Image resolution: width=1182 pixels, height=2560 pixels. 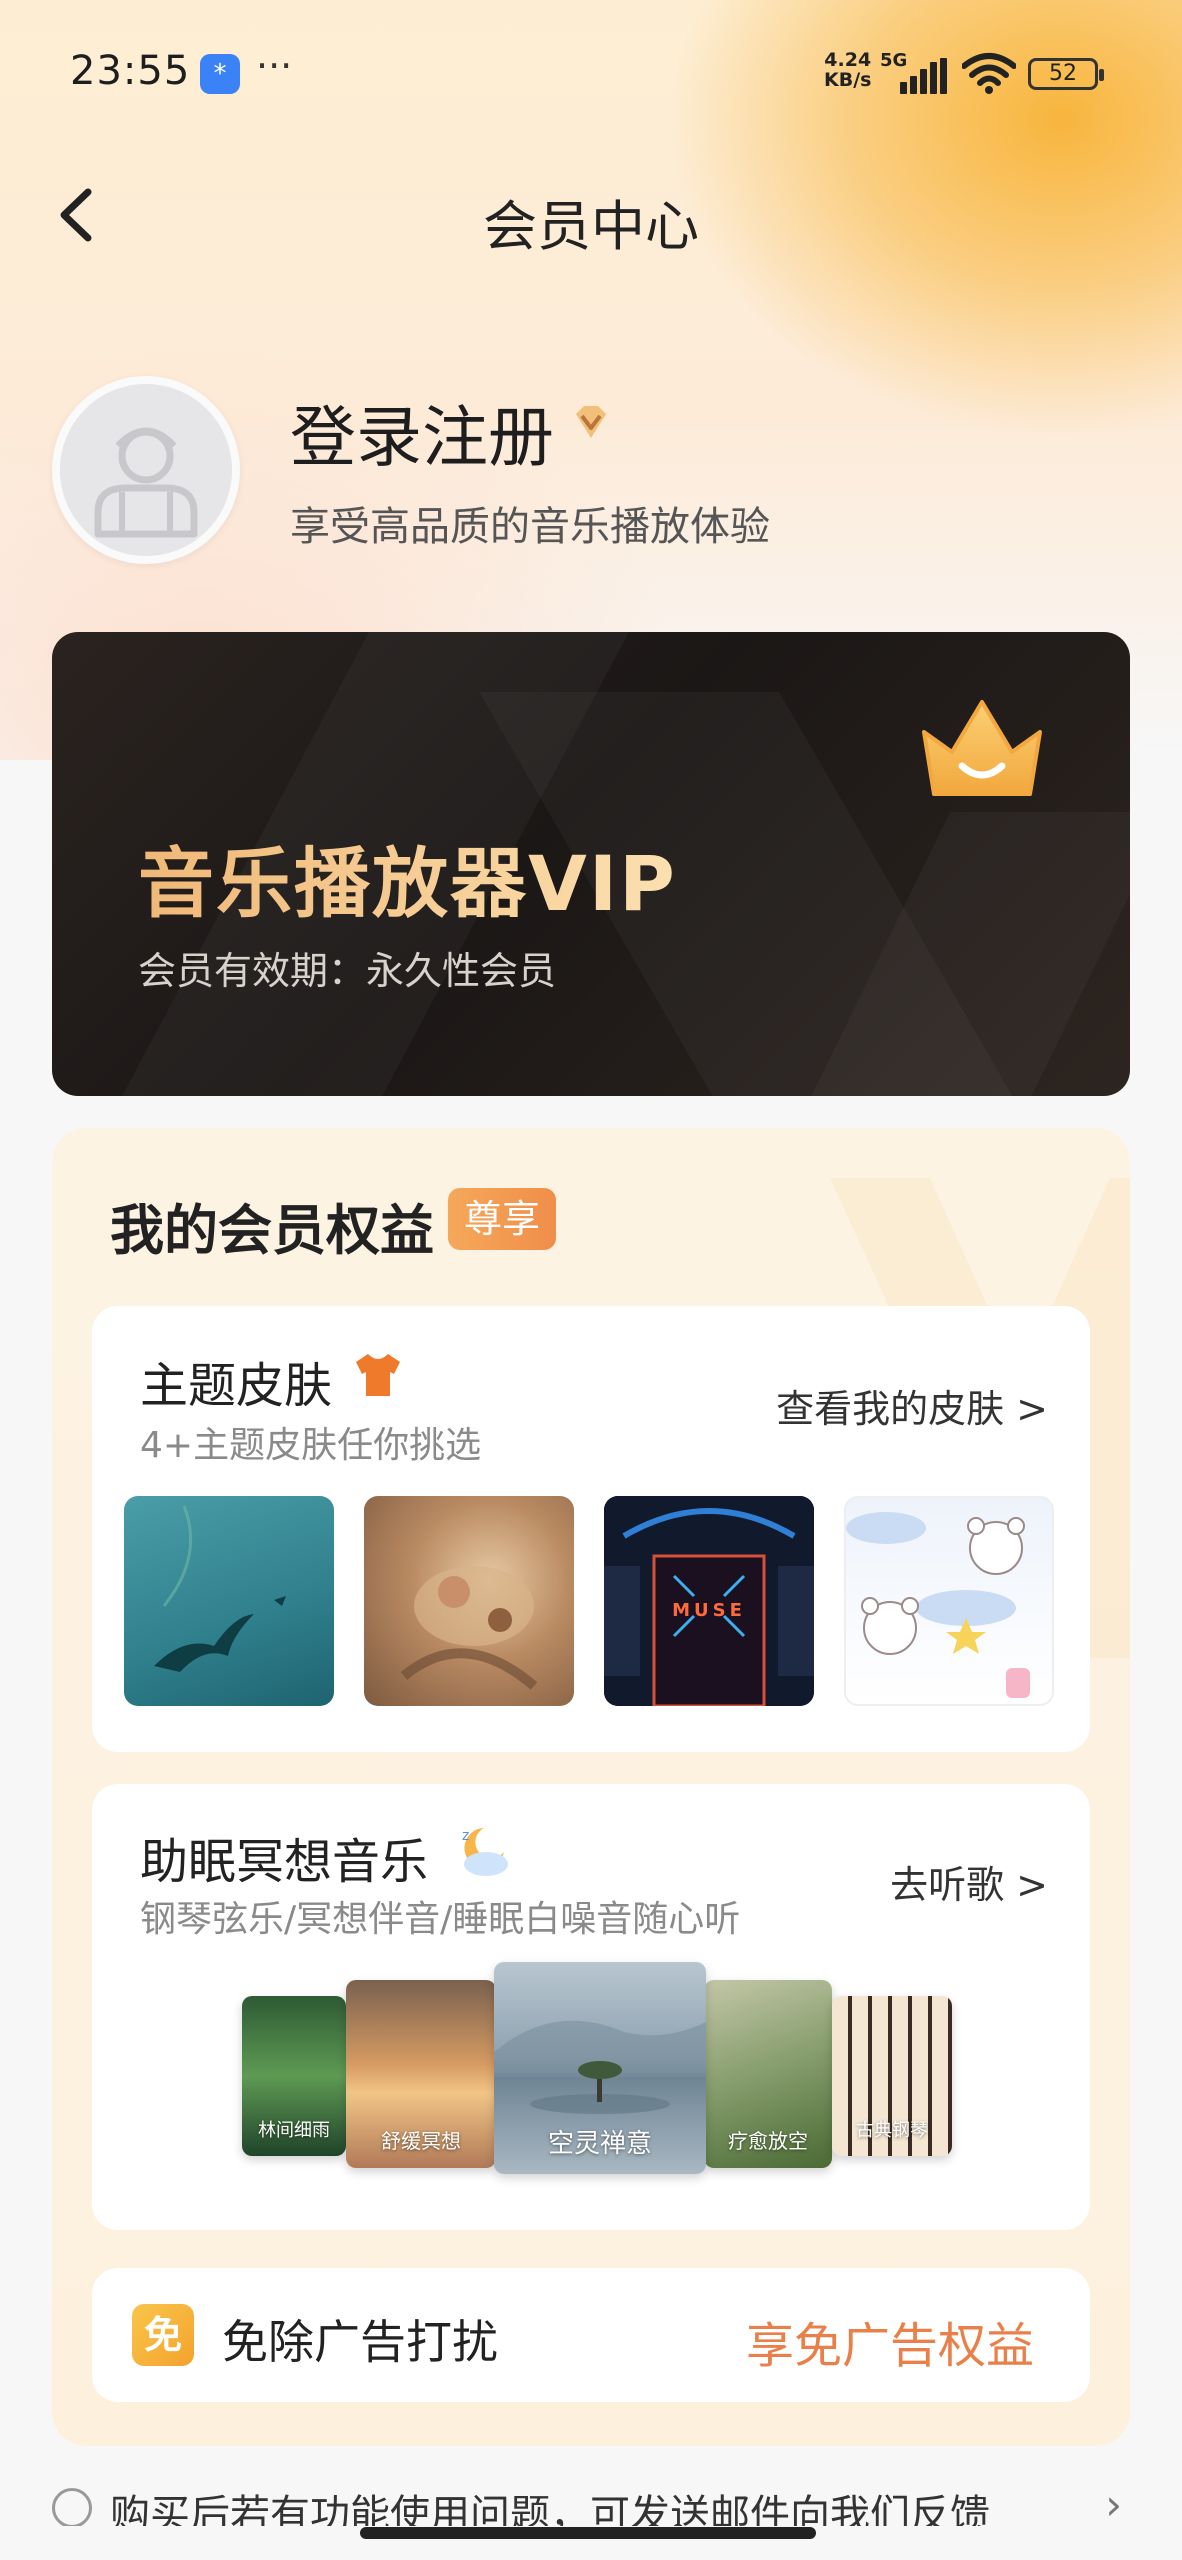 What do you see at coordinates (1066, 74) in the screenshot?
I see `battery-icon: 52` at bounding box center [1066, 74].